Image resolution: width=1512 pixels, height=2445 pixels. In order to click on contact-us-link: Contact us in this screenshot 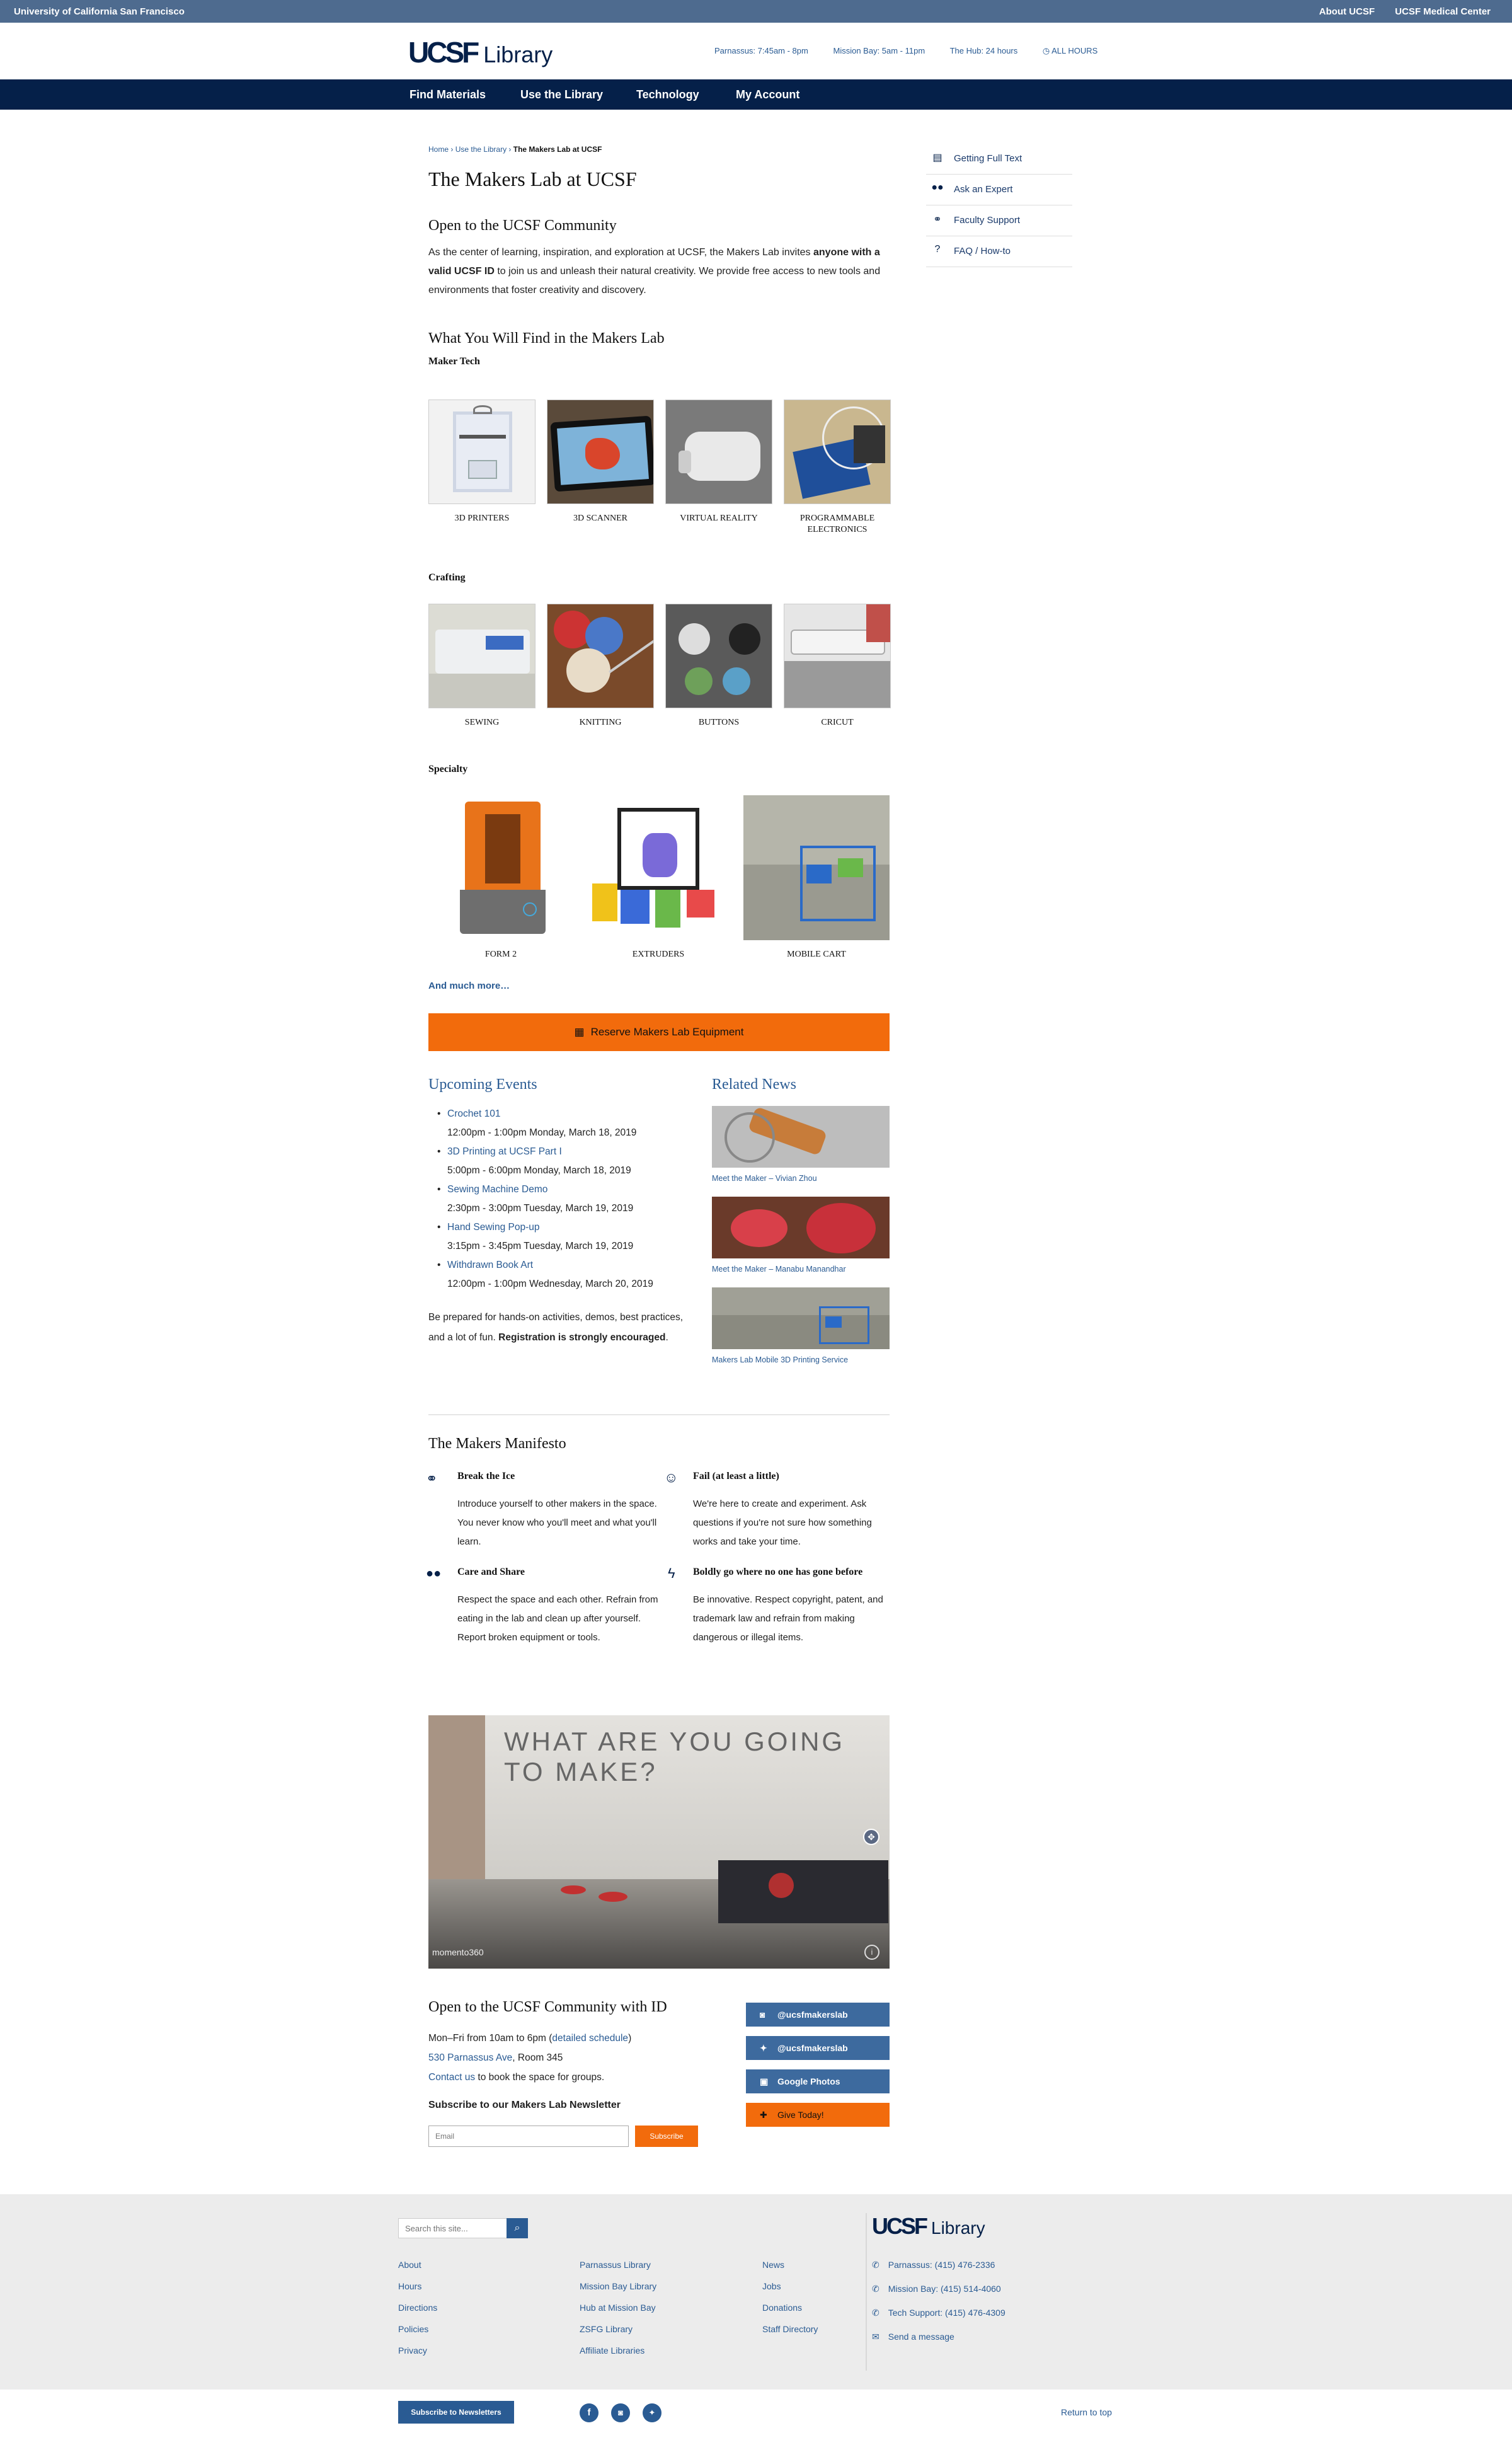, I will do `click(451, 2077)`.